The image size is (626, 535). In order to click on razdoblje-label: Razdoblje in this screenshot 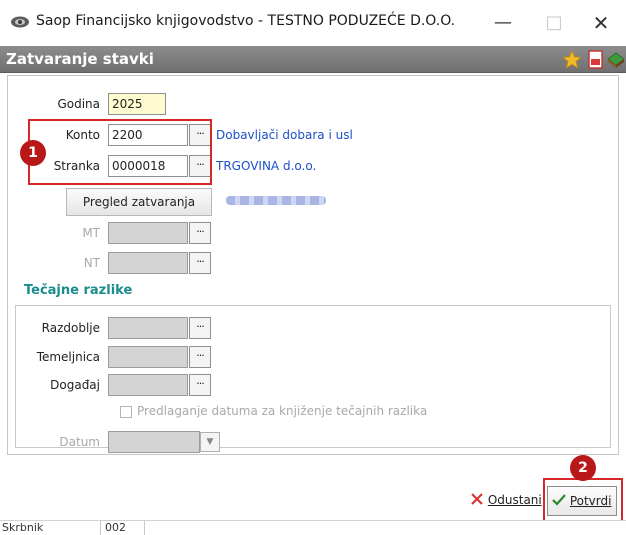, I will do `click(70, 328)`.